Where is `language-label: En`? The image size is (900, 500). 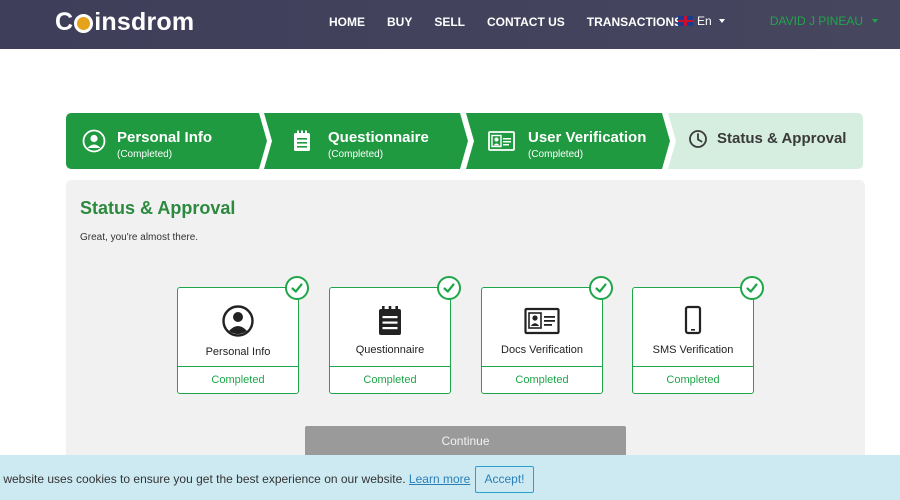 language-label: En is located at coordinates (704, 21).